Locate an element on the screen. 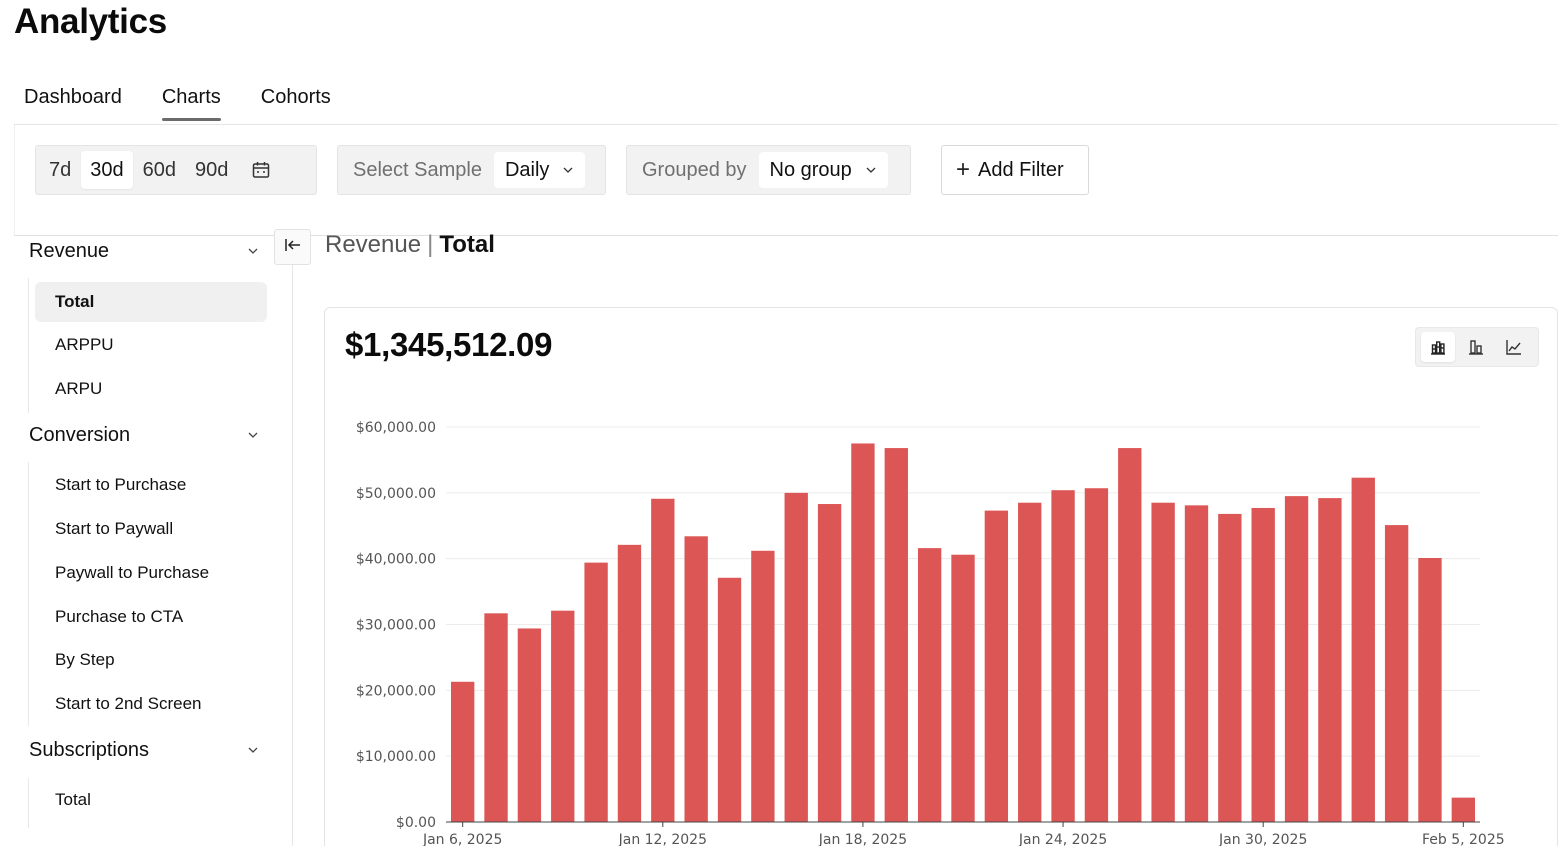  tab-charts: Charts is located at coordinates (191, 103).